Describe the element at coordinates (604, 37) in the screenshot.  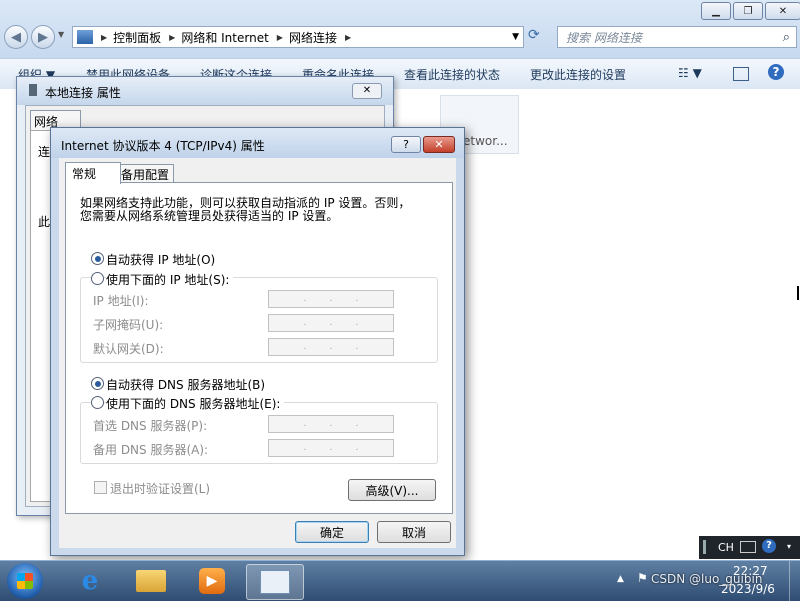
I see `search-input: 搜索 网络连接` at that location.